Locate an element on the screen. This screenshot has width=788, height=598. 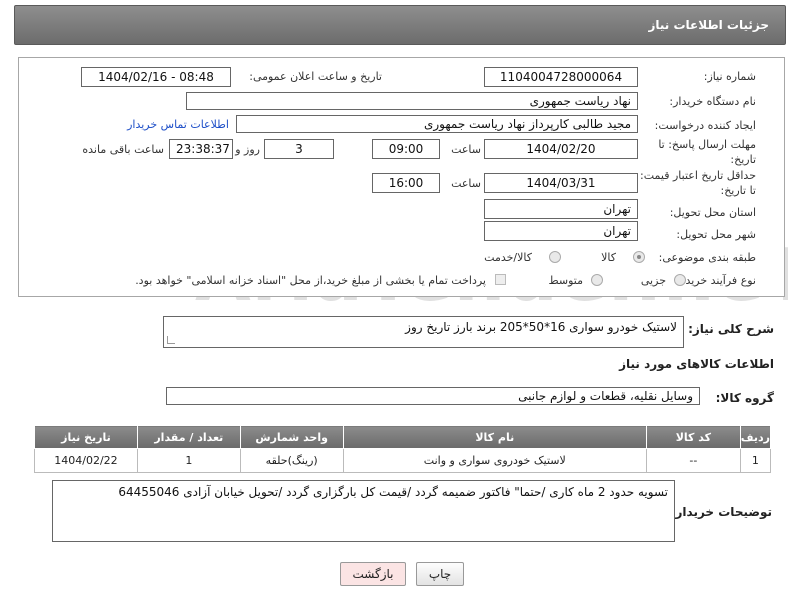
price-validity-label-date: تا تاریخ: is located at coordinates (738, 190).